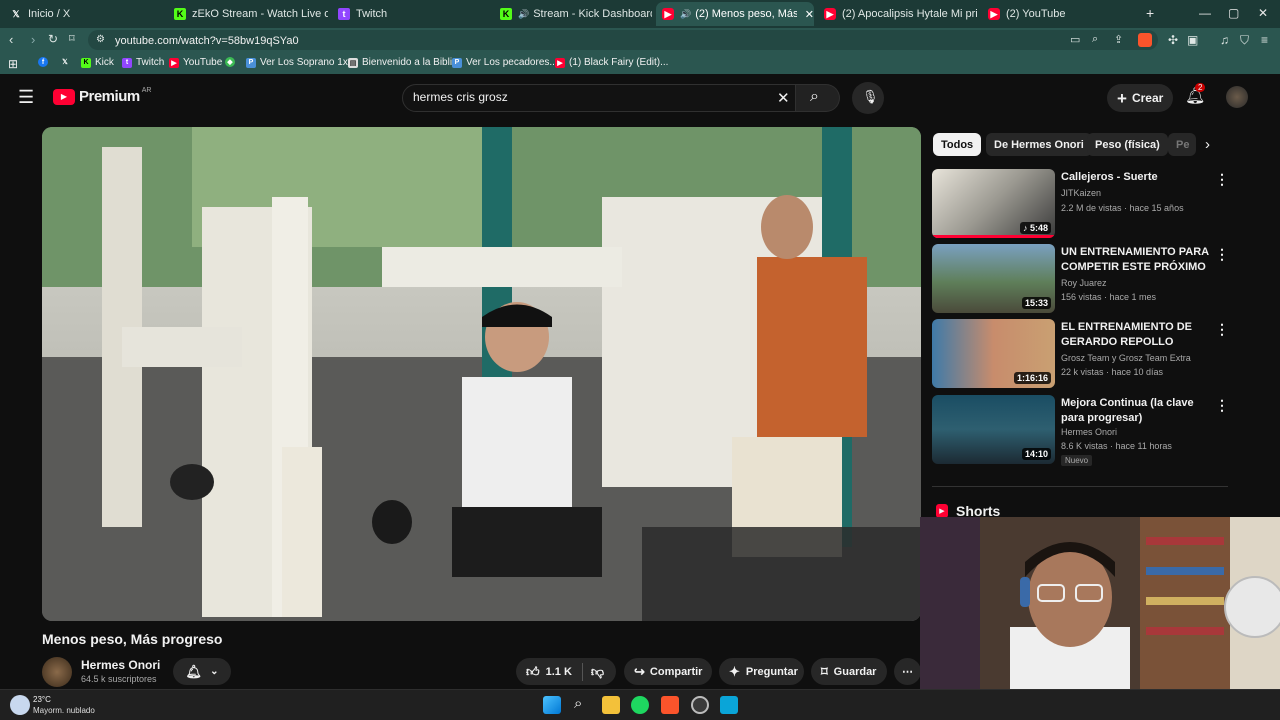  Describe the element at coordinates (868, 98) in the screenshot. I see `voice-search-button: 🎙` at that location.